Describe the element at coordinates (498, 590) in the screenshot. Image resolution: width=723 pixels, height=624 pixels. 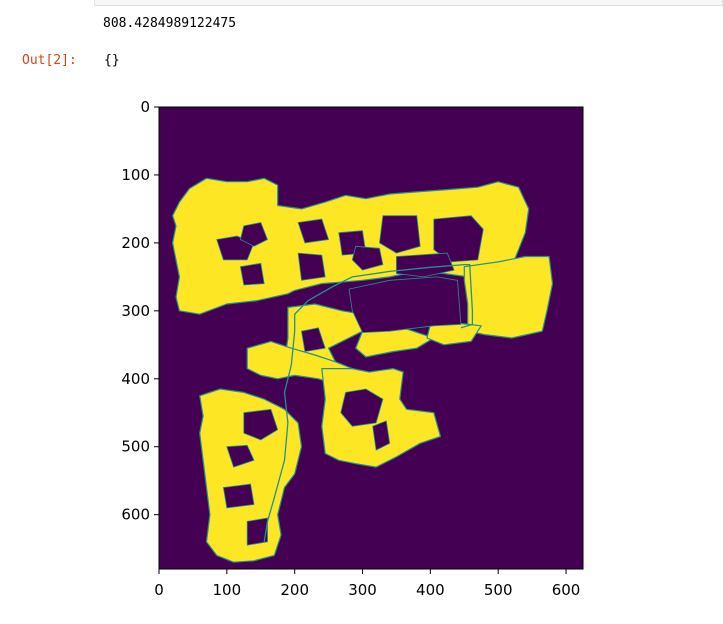
I see `x-tick-label: 500` at that location.